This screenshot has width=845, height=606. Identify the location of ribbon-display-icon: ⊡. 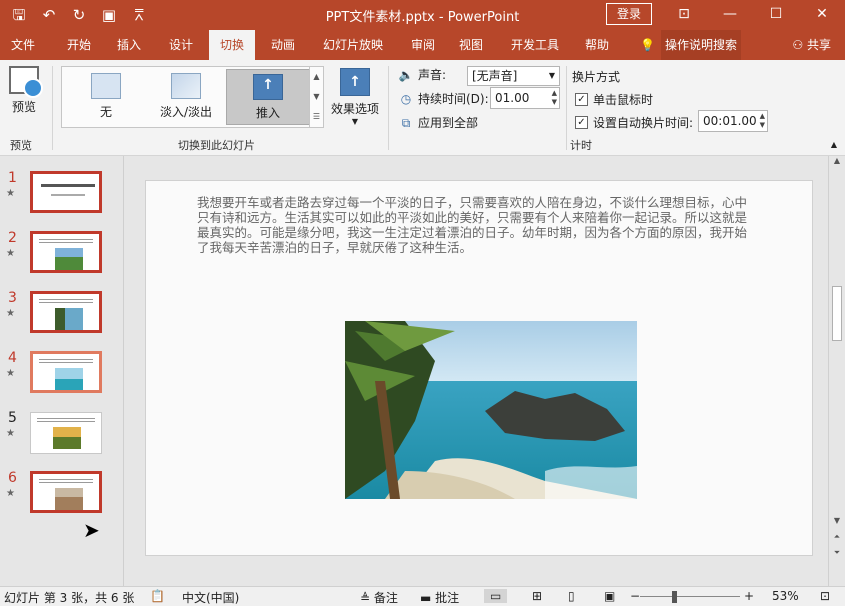
(684, 15).